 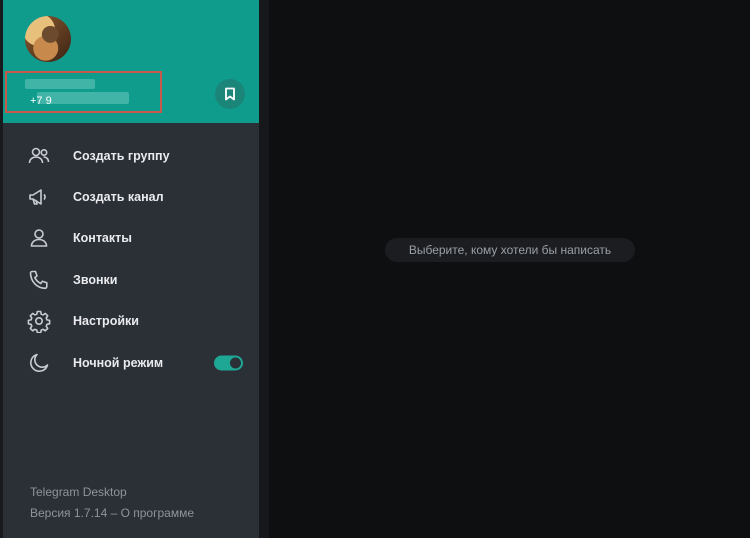 What do you see at coordinates (83, 92) in the screenshot?
I see `profile-name-highlight` at bounding box center [83, 92].